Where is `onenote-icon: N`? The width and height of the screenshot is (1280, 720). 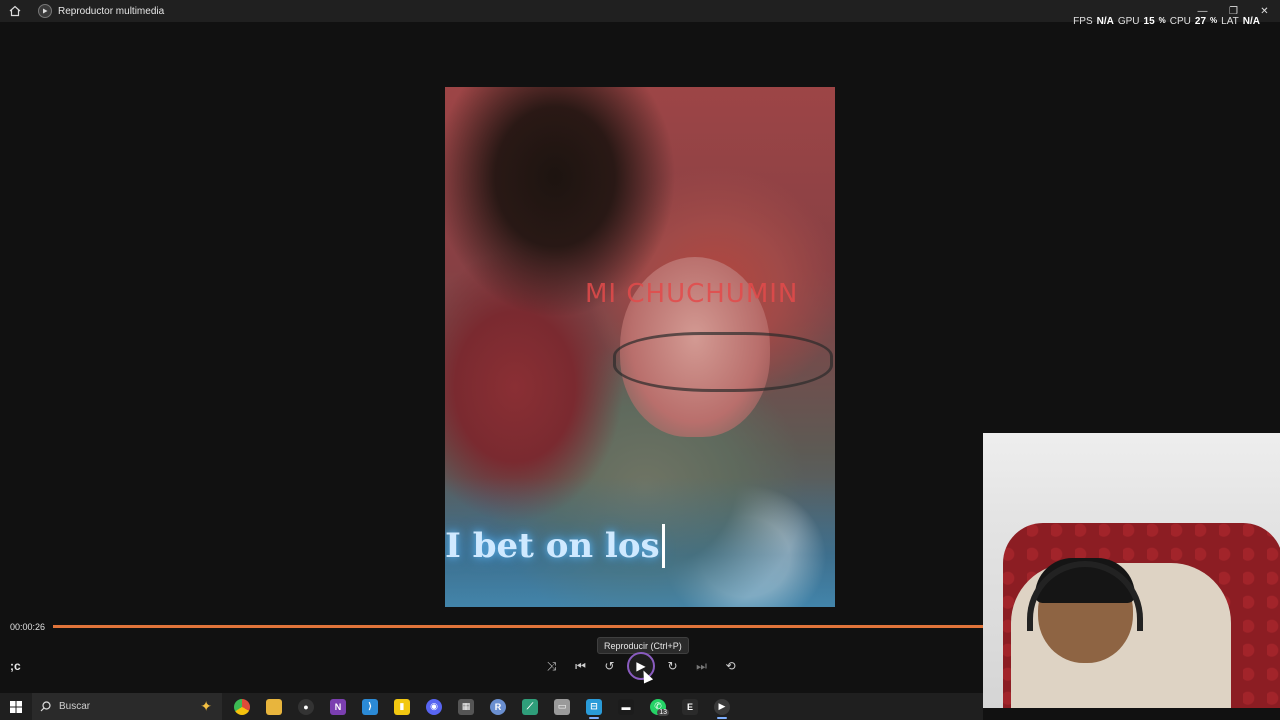
onenote-icon: N is located at coordinates (338, 706).